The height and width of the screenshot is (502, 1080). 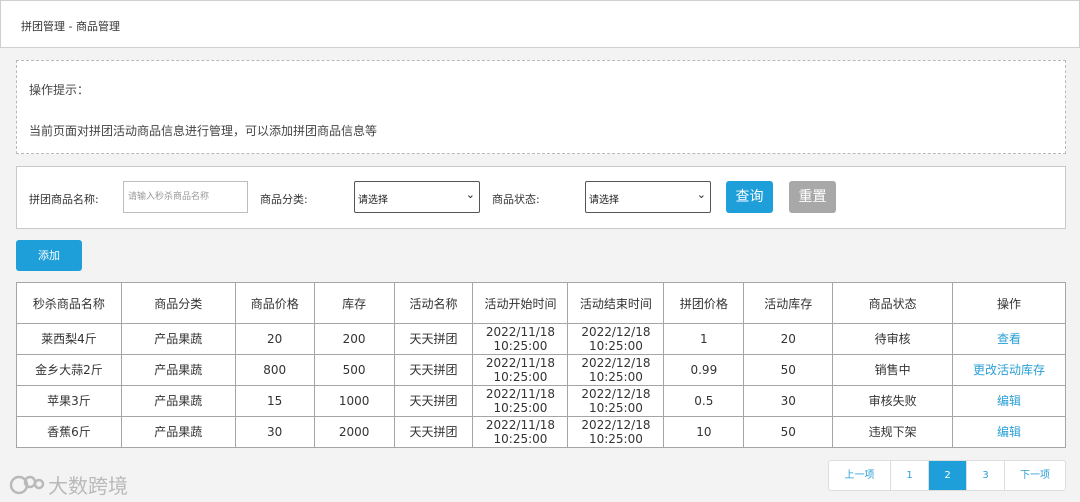 What do you see at coordinates (704, 303) in the screenshot?
I see `col-header: 拼团价格` at bounding box center [704, 303].